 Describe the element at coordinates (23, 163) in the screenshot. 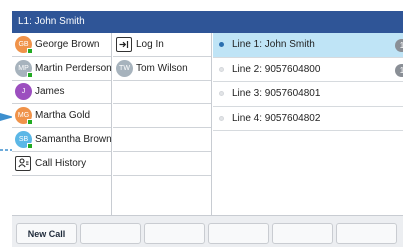

I see `call-history-icon` at that location.